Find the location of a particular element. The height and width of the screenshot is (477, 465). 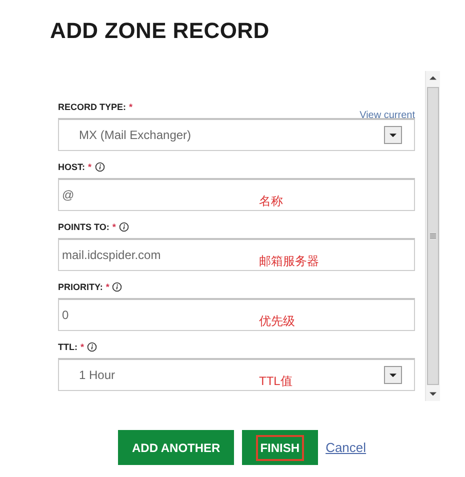

finish-button: FINISH is located at coordinates (280, 447).